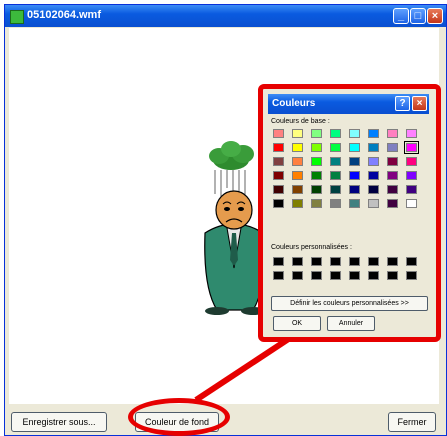 Image resolution: width=447 pixels, height=436 pixels. I want to click on window-title: 05102064.wmf, so click(64, 15).